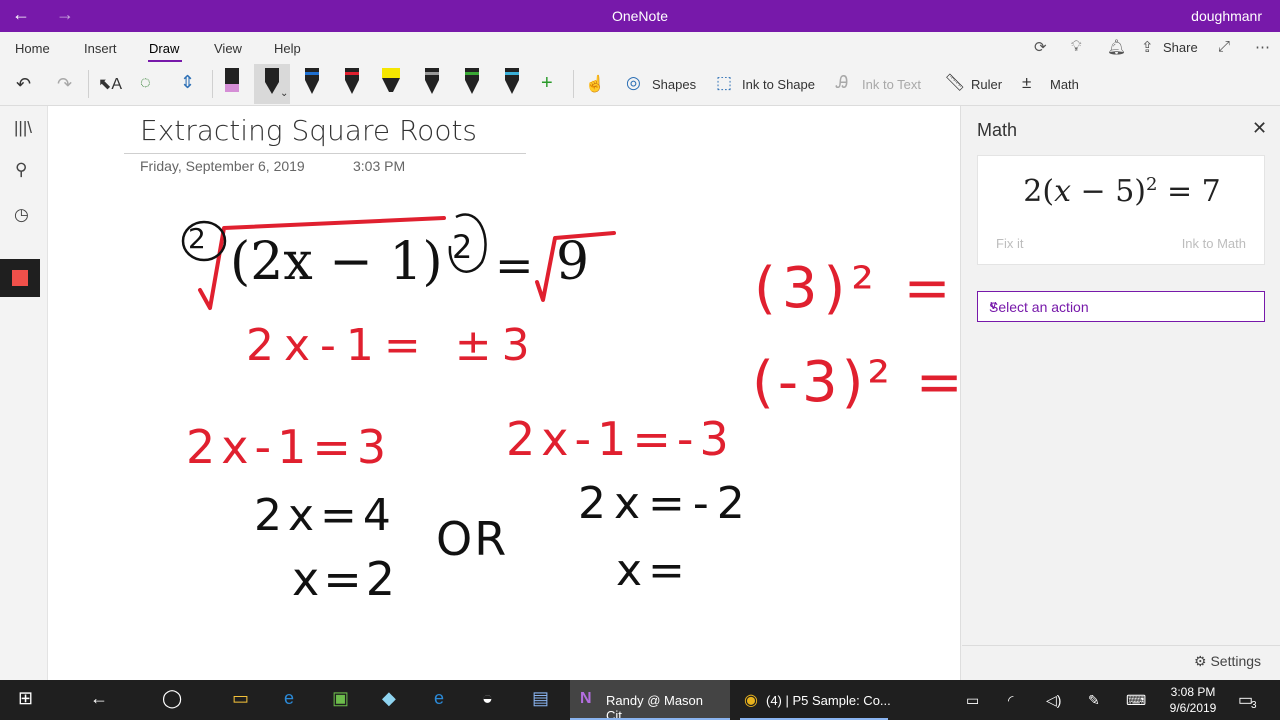 The width and height of the screenshot is (1280, 723). Describe the element at coordinates (389, 698) in the screenshot. I see `app-icon-2: ◆` at that location.